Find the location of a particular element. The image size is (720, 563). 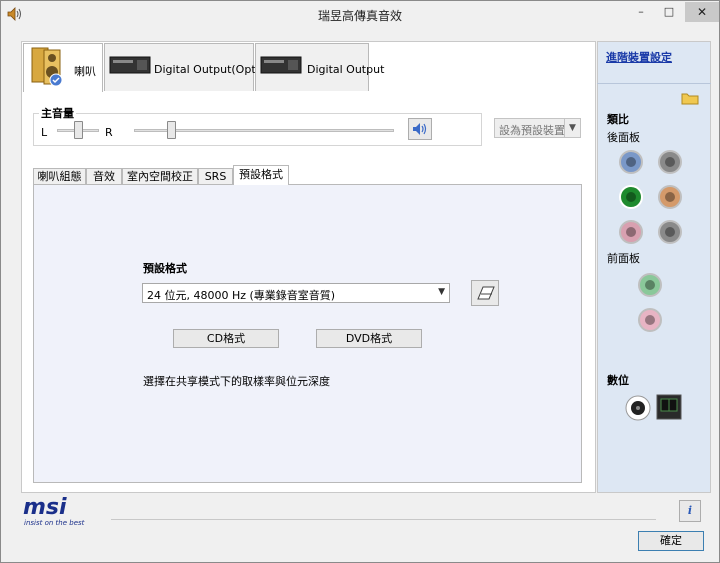

set-default-label: 設為預設裝置 is located at coordinates (532, 130).